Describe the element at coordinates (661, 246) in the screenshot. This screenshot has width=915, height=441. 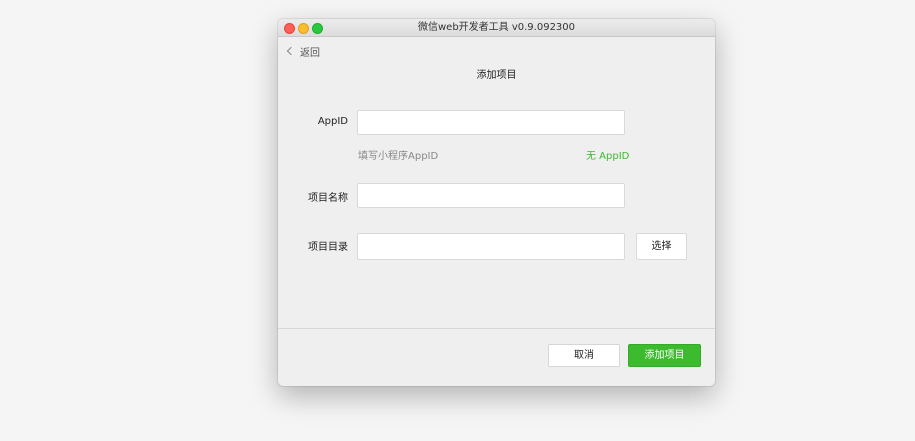
I see `select-directory-button: 选择` at that location.